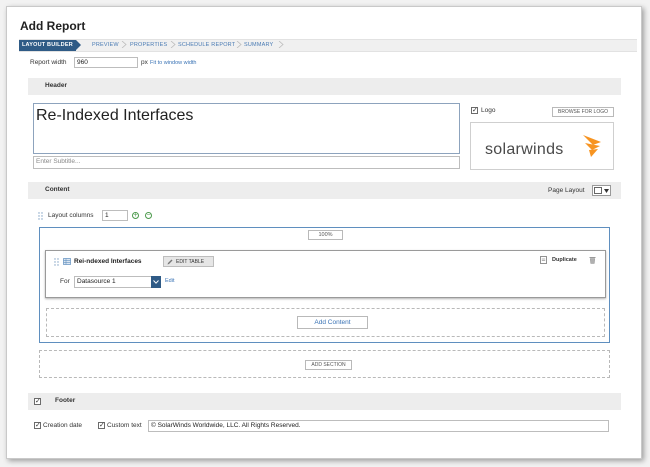  What do you see at coordinates (170, 262) in the screenshot?
I see `pencil-icon` at bounding box center [170, 262].